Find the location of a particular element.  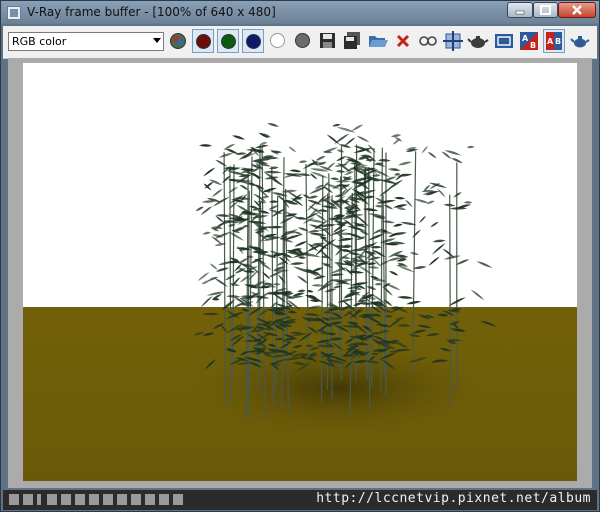

monochrome-icon is located at coordinates (302, 40).